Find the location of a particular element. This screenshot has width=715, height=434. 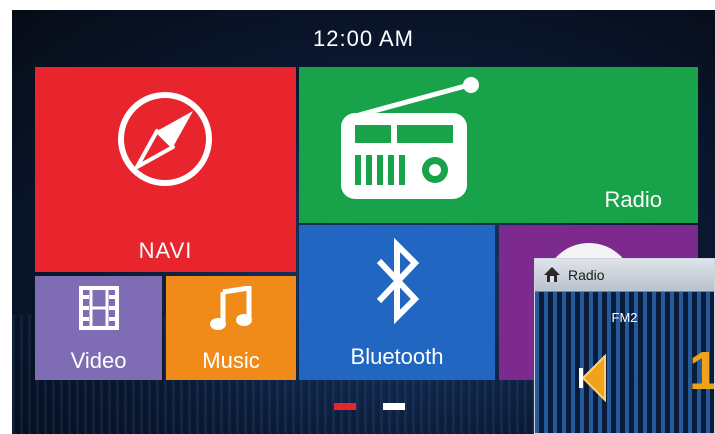

band-label: FM2 is located at coordinates (624, 317).